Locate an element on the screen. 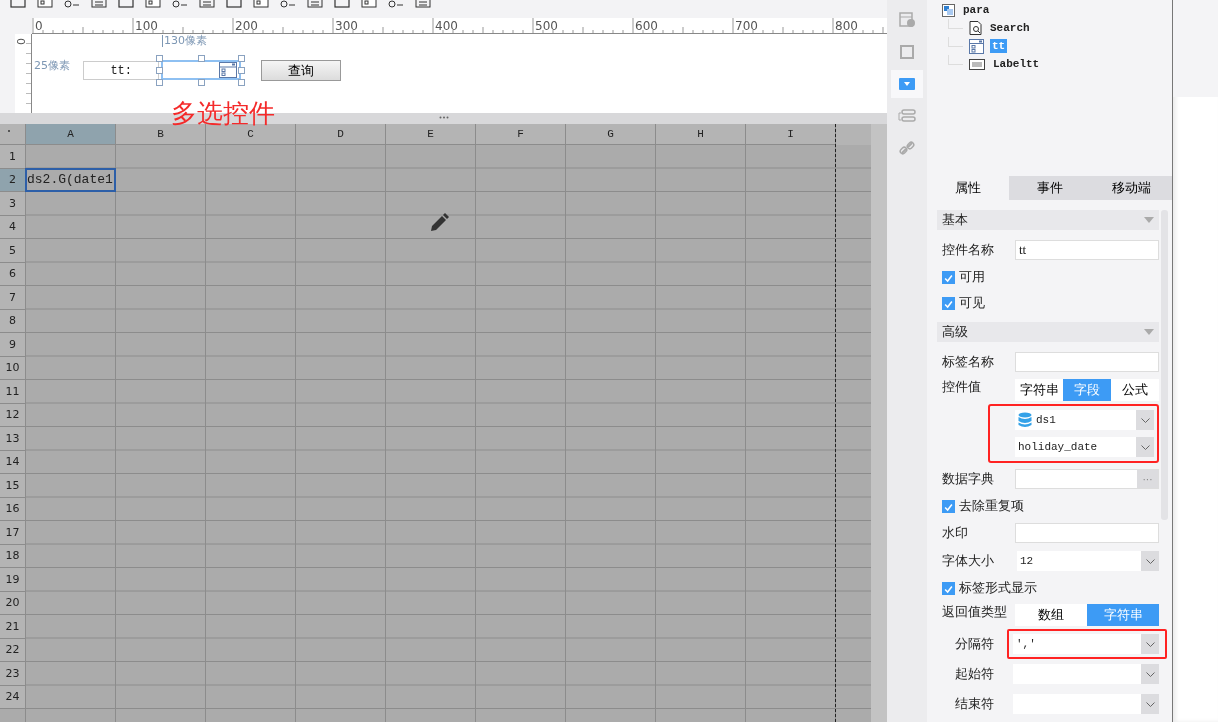  text-field: tt is located at coordinates (1087, 250).